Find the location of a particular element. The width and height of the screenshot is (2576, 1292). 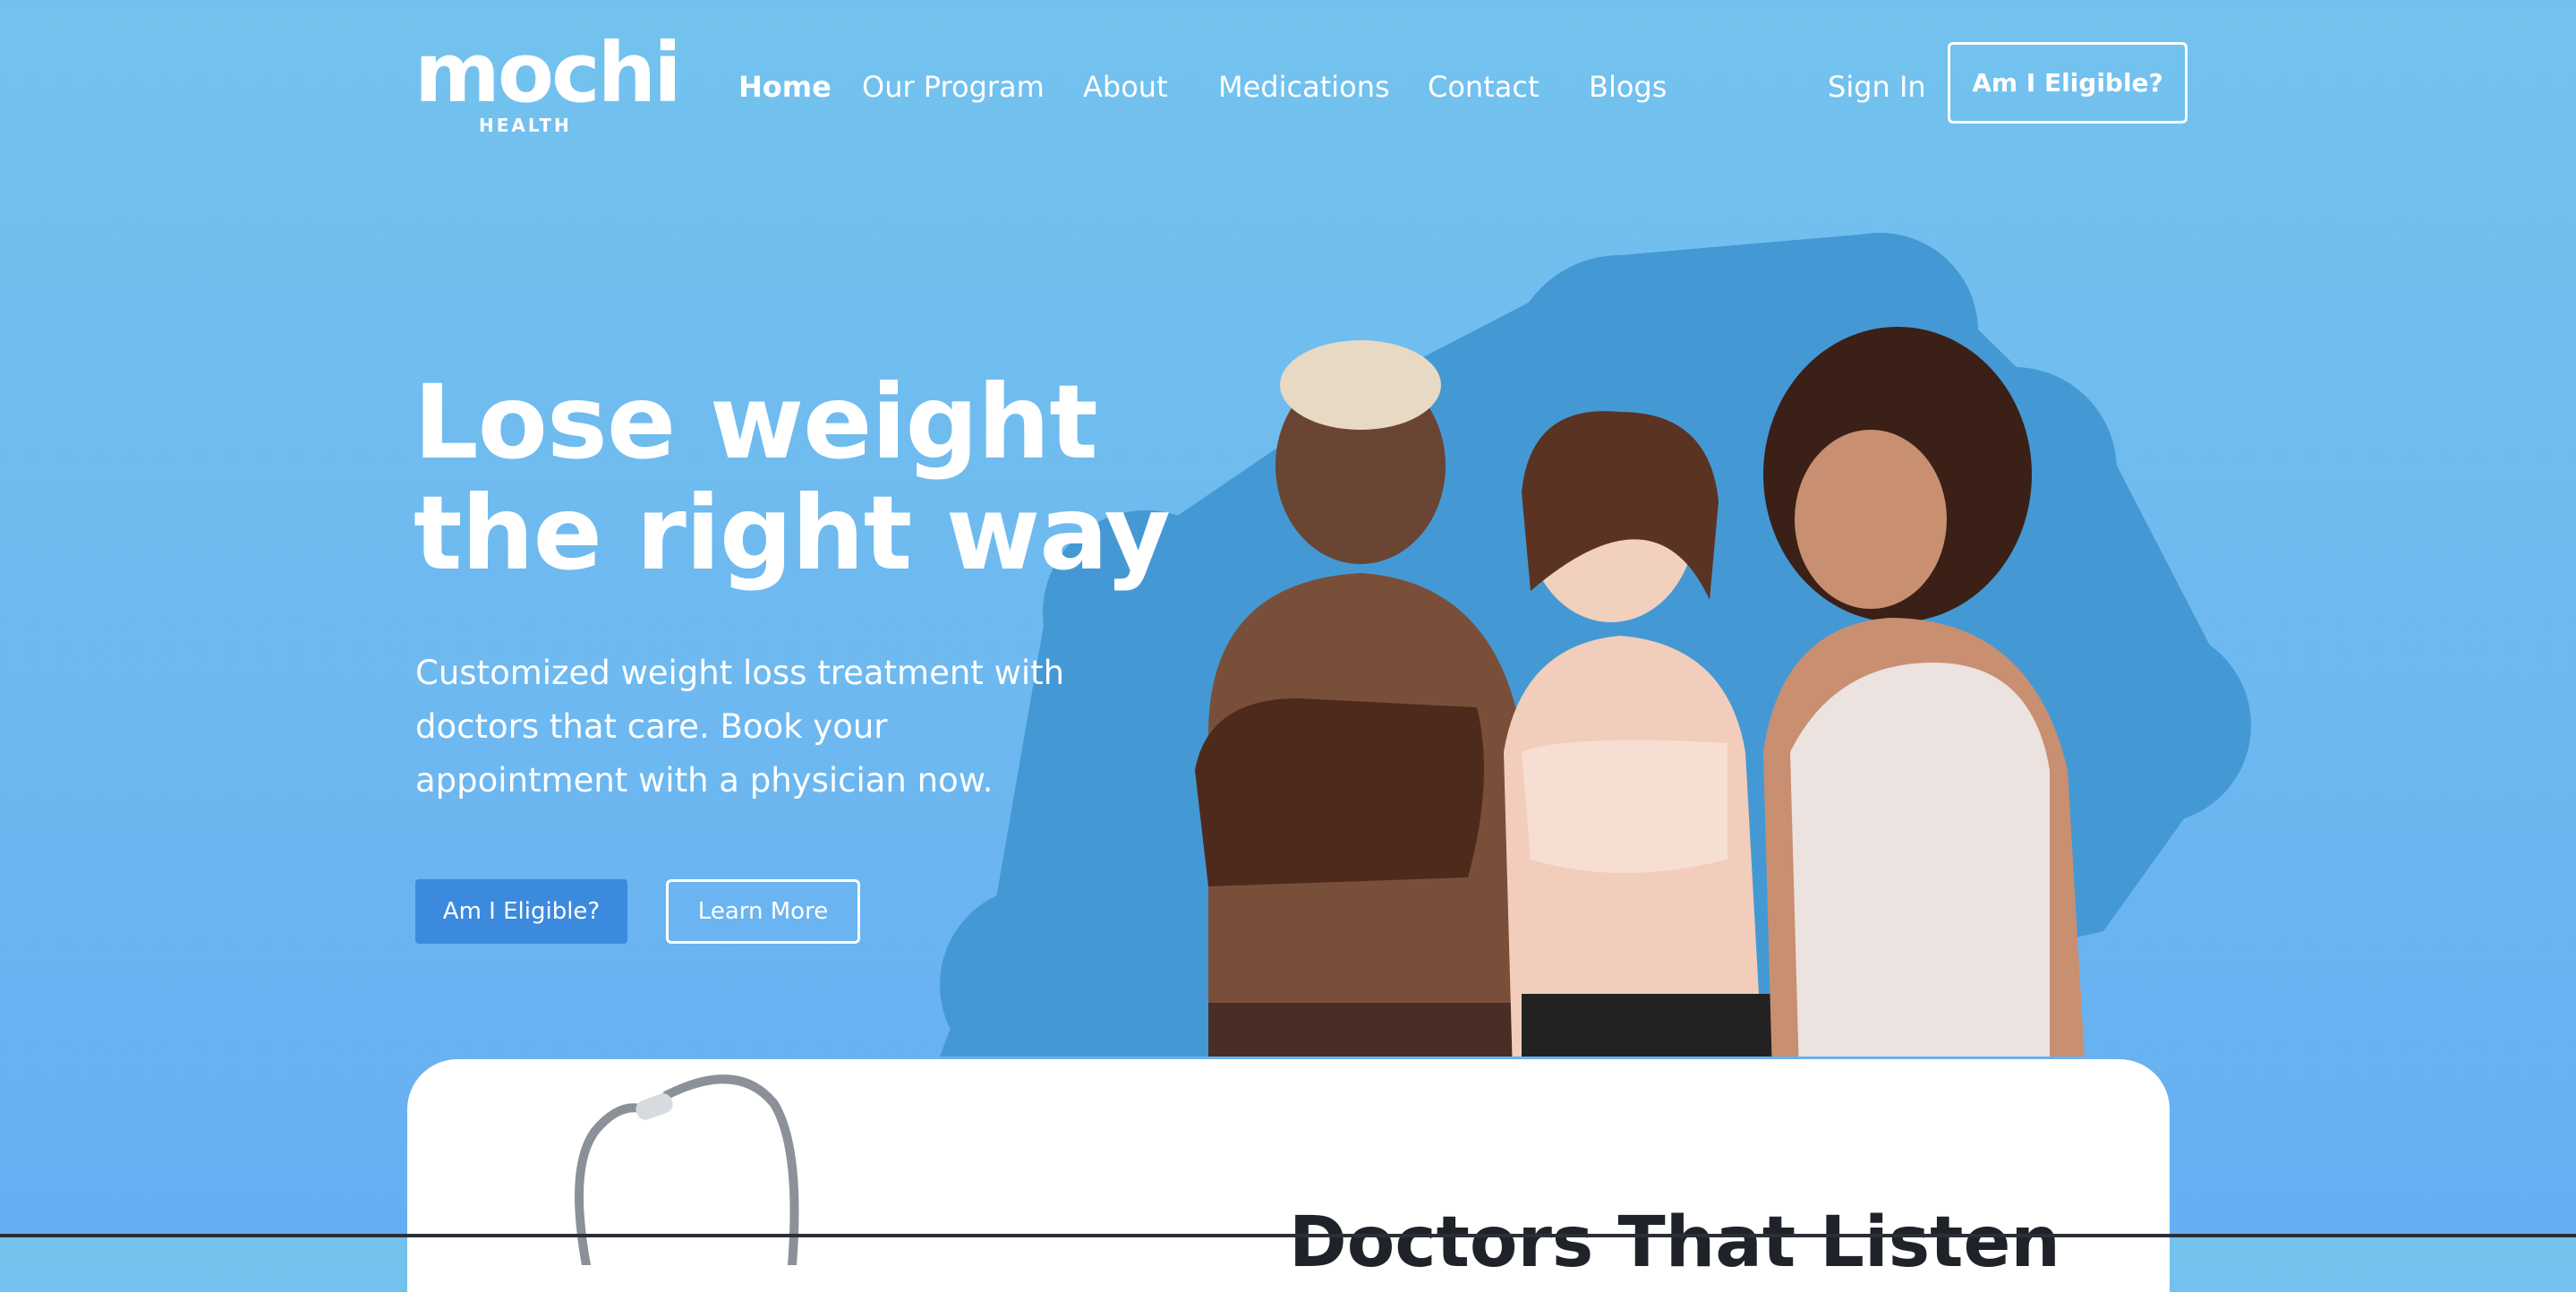

nav-about: About is located at coordinates (1125, 87).